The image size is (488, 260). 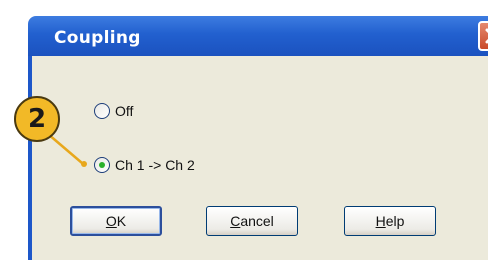 I want to click on callout-leader-line, so click(x=67, y=150).